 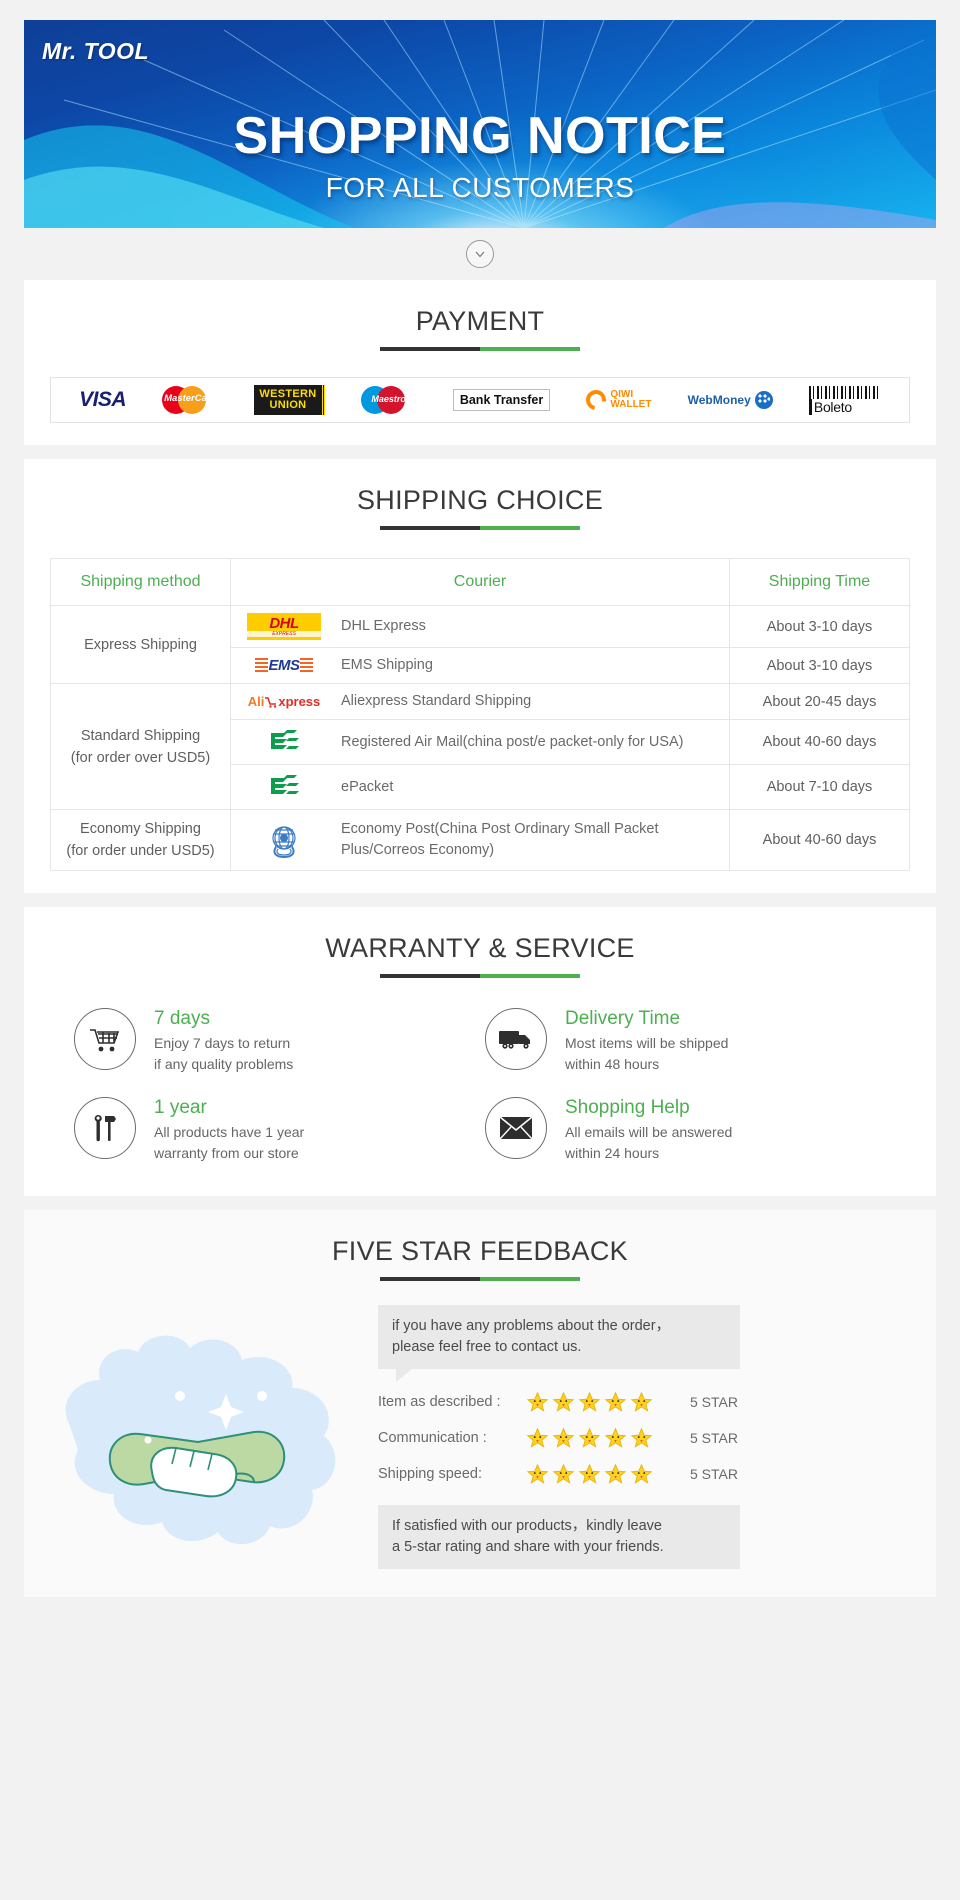 I want to click on courier-cell: DHL EXPRESS DHL Express, so click(x=480, y=626).